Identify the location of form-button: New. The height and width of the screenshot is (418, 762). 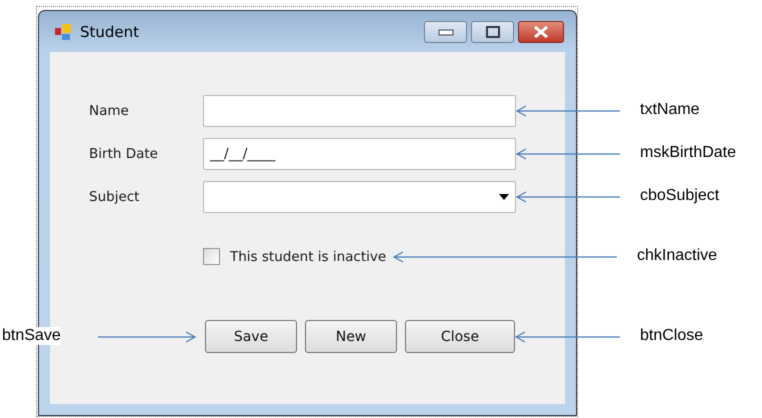
(351, 336).